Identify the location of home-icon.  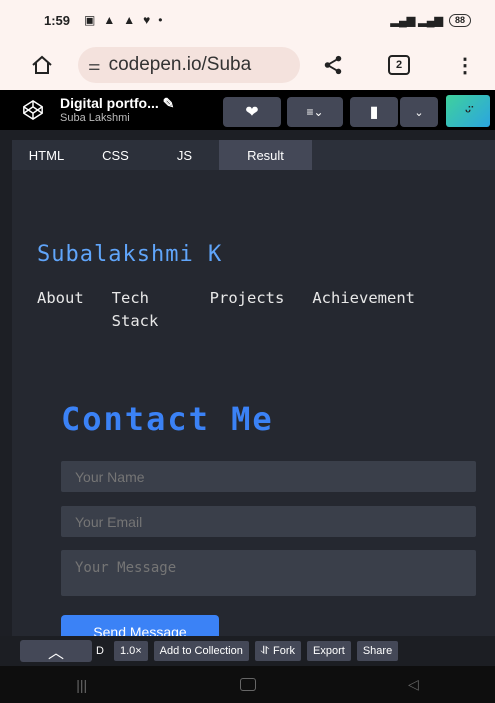
(42, 65).